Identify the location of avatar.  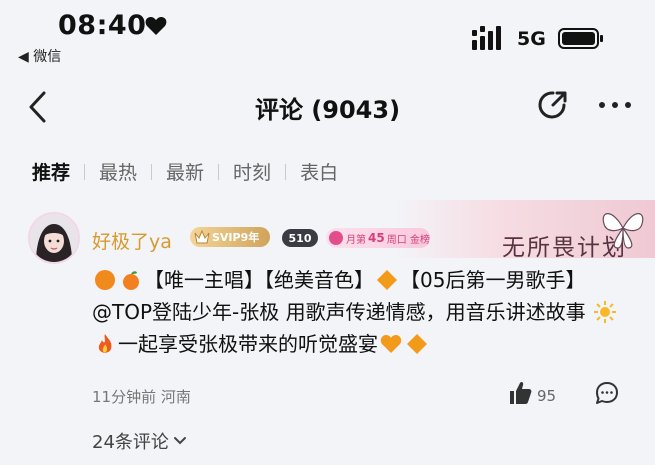
(54, 238).